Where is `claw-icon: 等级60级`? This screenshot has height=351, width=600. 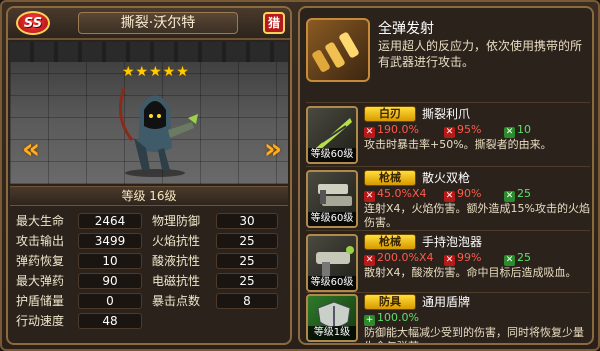
claw-icon: 等级60级 is located at coordinates (332, 135).